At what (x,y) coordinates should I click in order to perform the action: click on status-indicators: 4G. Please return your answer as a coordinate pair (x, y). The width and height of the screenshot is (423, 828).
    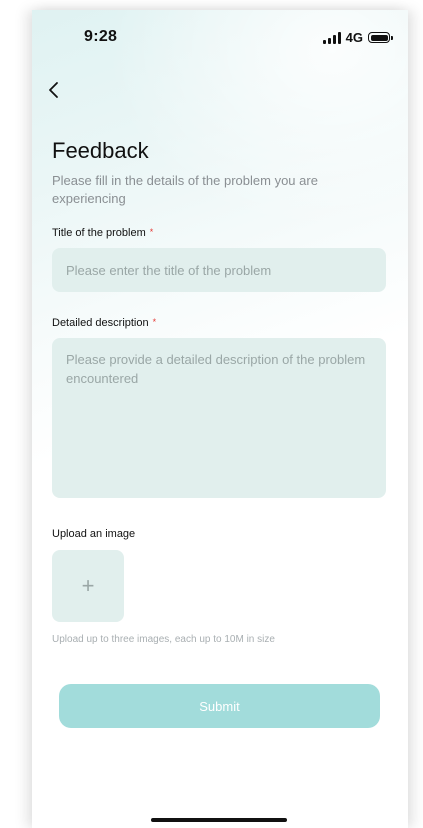
    Looking at the image, I should click on (357, 37).